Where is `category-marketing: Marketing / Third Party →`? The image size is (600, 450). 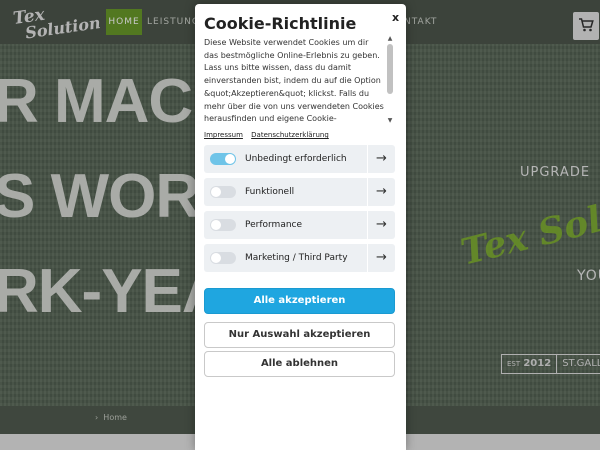
category-marketing: Marketing / Third Party → is located at coordinates (299, 258).